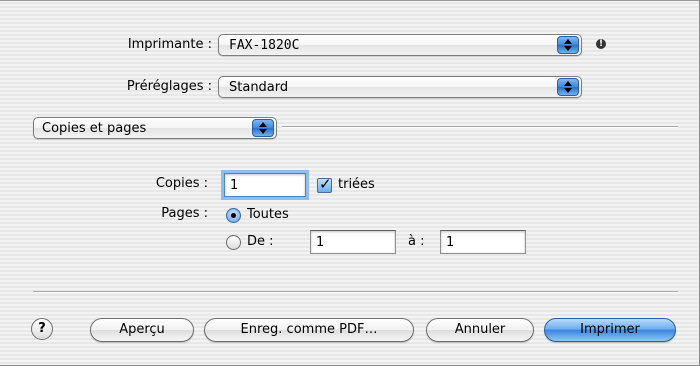 This screenshot has height=366, width=700. I want to click on printer-popup-arrows-icon, so click(568, 45).